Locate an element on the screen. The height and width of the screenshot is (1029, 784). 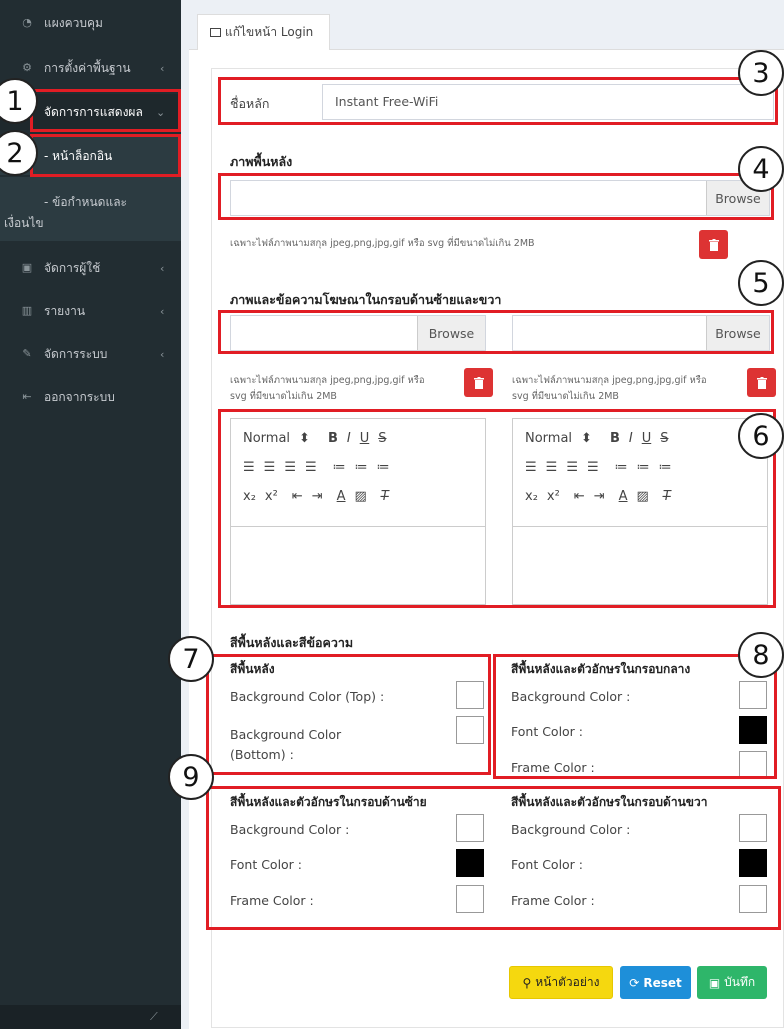
callout-6: 6 is located at coordinates (761, 436).